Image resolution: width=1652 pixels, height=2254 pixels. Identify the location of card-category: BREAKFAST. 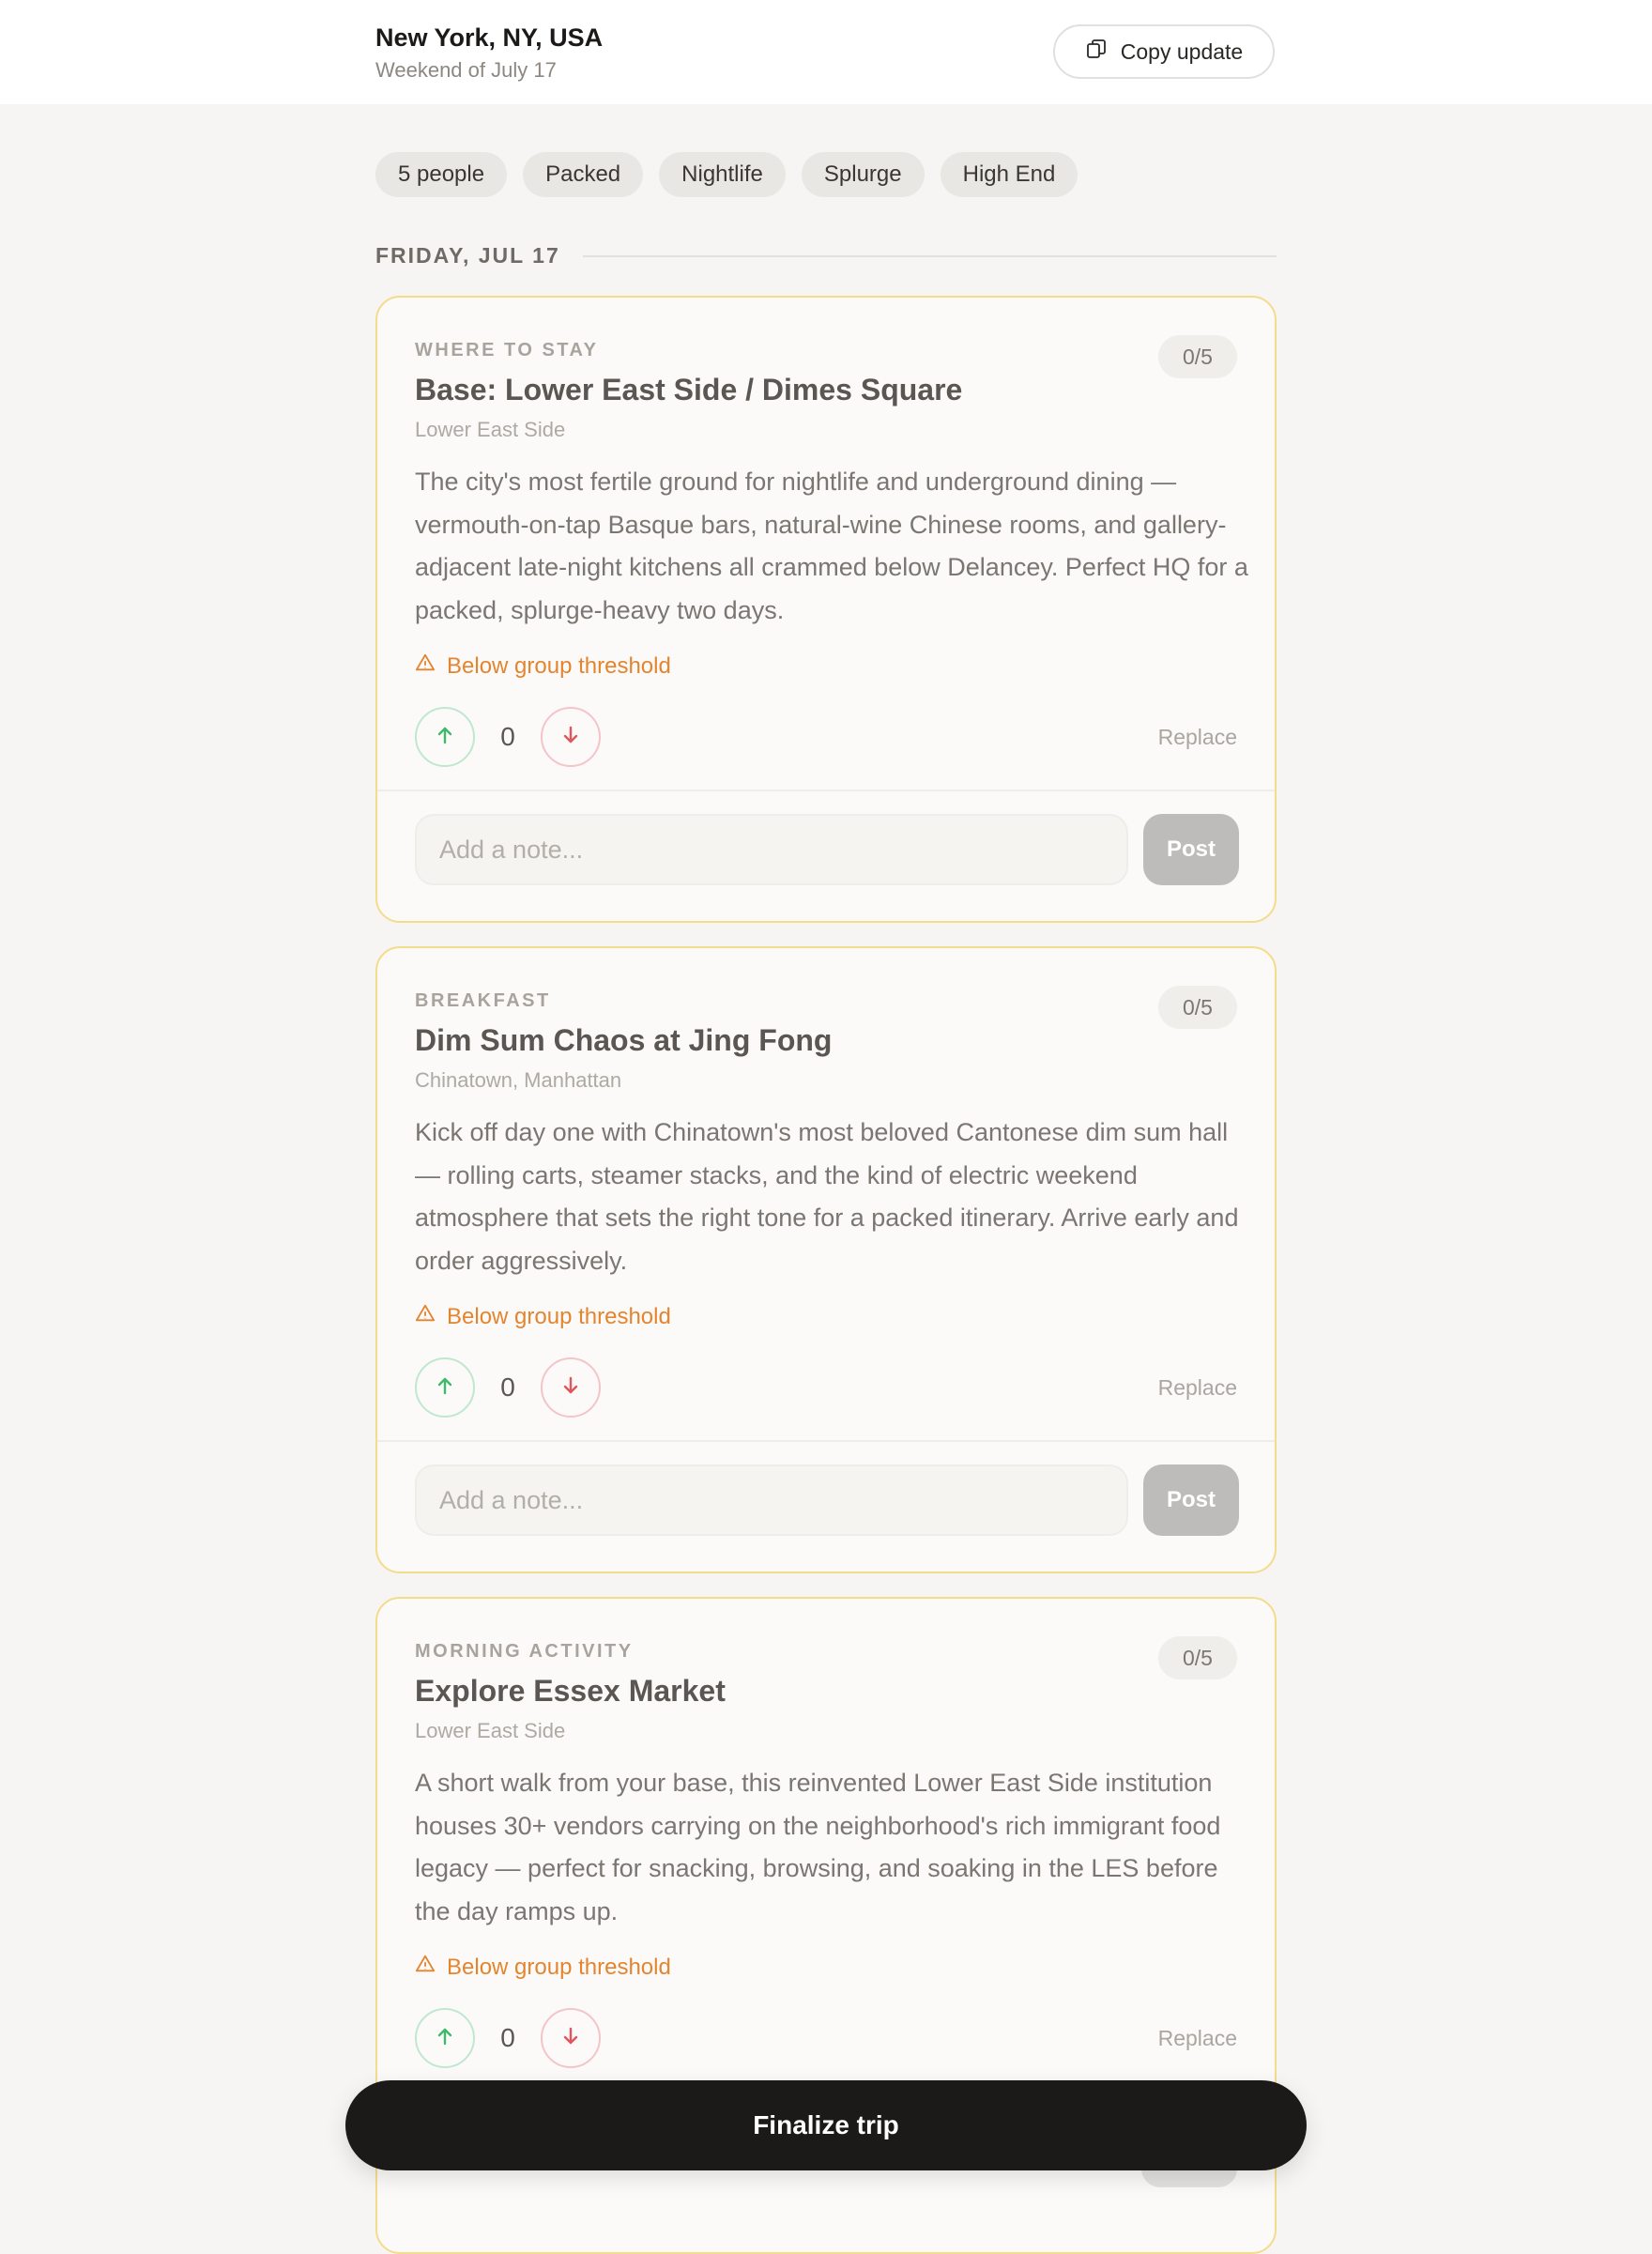
(483, 1000).